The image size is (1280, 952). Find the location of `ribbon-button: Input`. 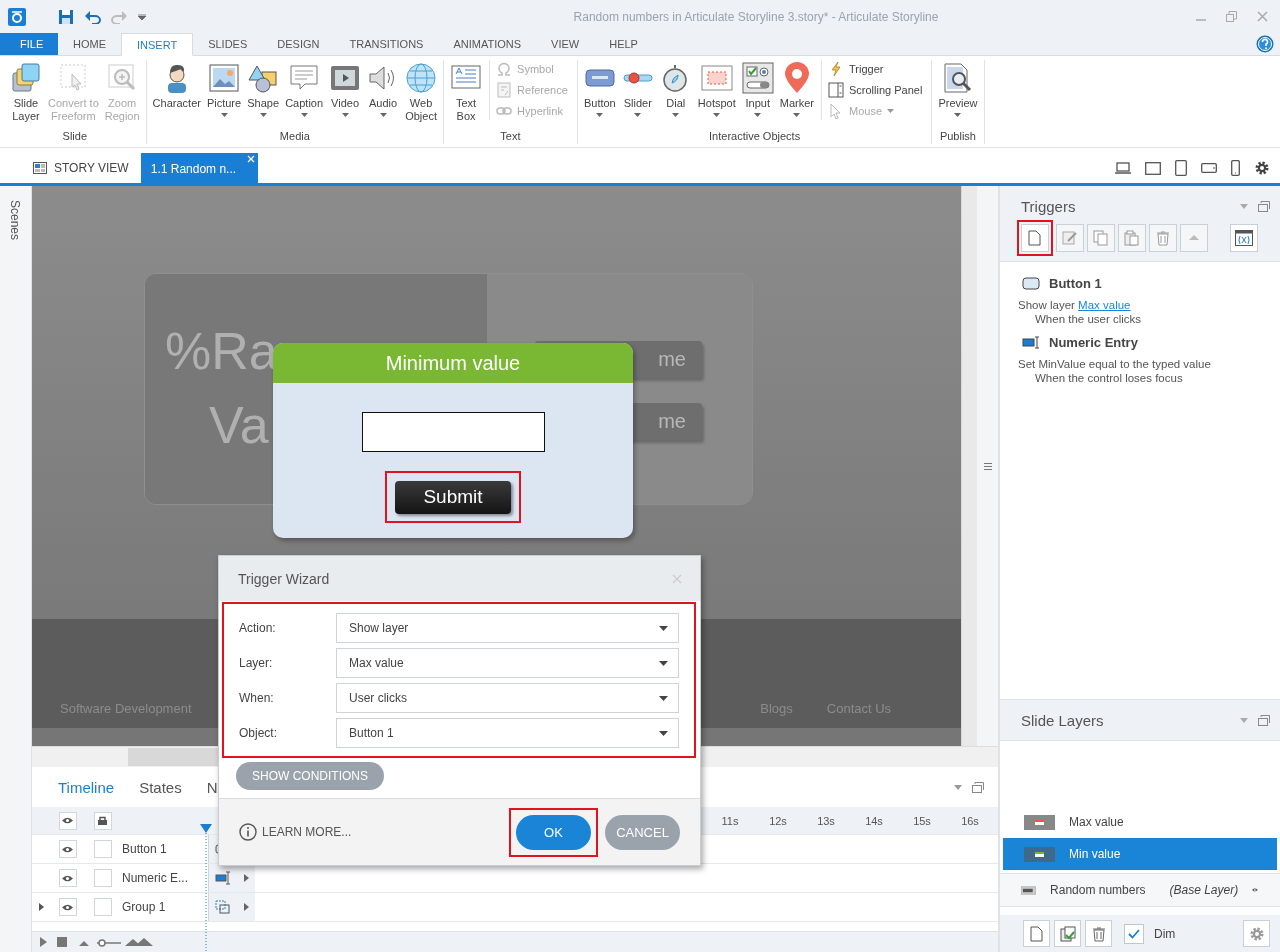

ribbon-button: Input is located at coordinates (757, 95).